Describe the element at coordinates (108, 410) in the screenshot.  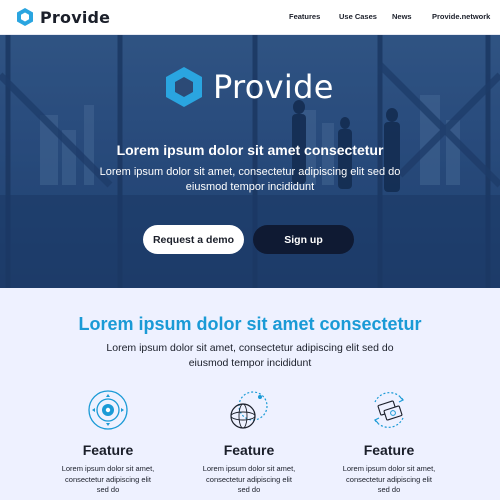
I see `target-icon` at that location.